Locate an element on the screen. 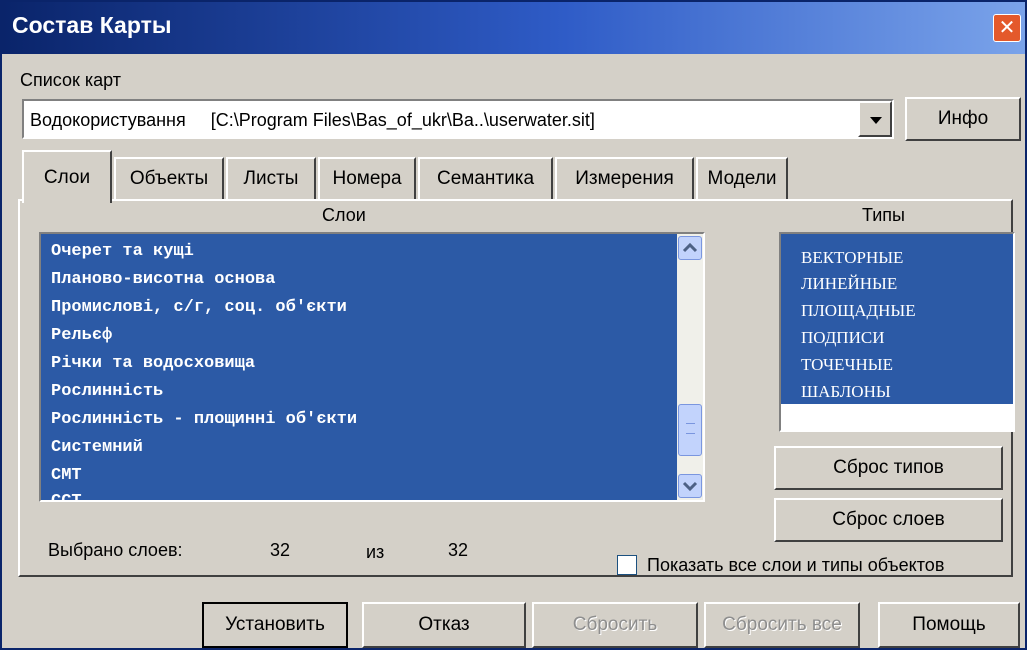  types-header: Типы is located at coordinates (883, 215).